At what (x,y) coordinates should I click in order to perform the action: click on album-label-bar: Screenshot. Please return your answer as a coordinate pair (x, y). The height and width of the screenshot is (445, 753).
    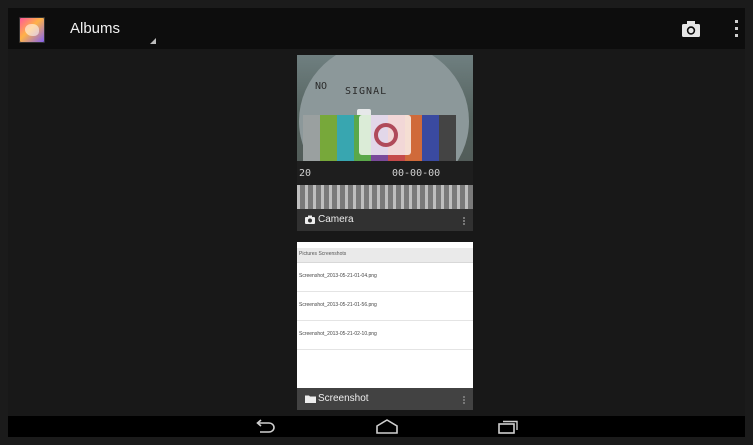
    Looking at the image, I should click on (385, 399).